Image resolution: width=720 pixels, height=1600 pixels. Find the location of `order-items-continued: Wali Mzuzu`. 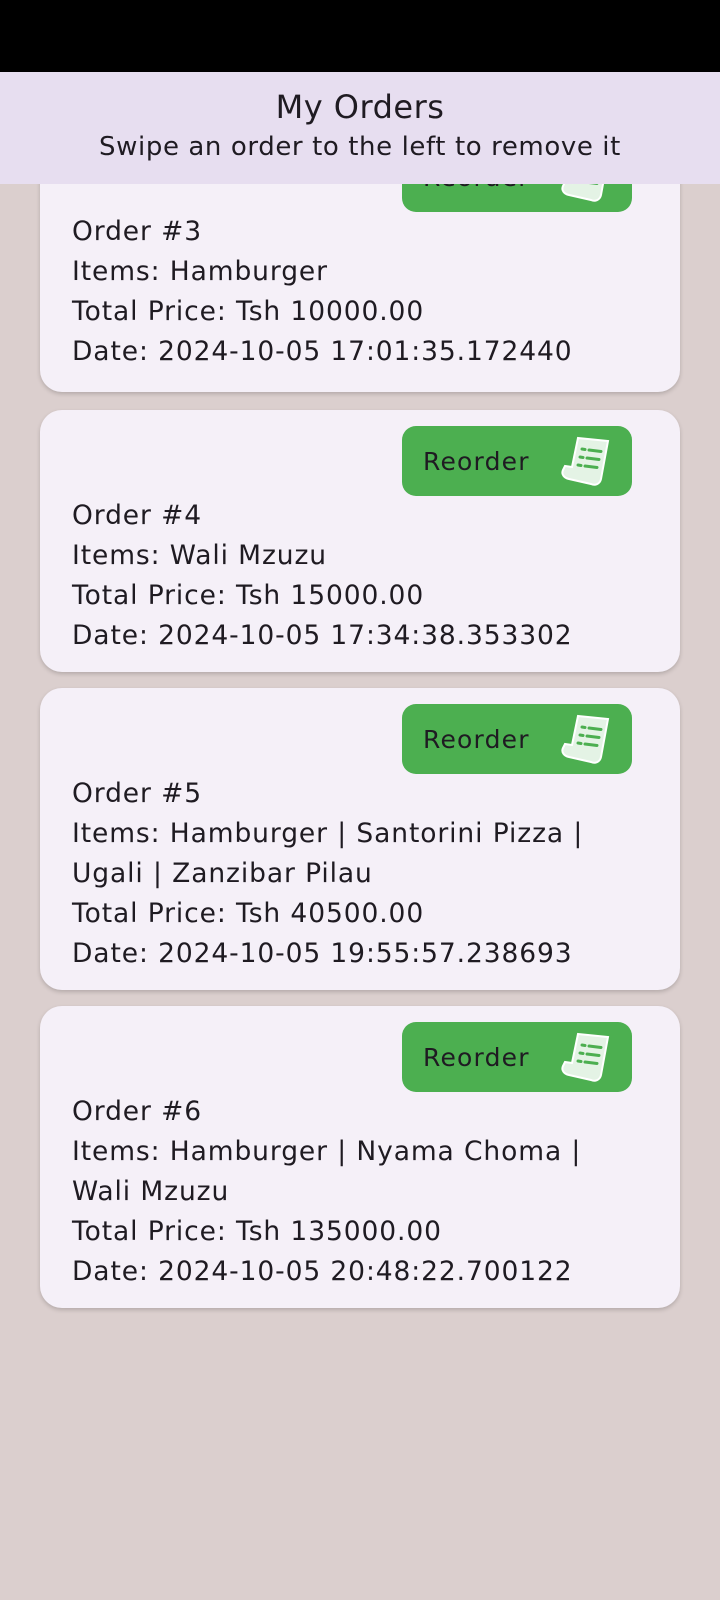

order-items-continued: Wali Mzuzu is located at coordinates (151, 1191).